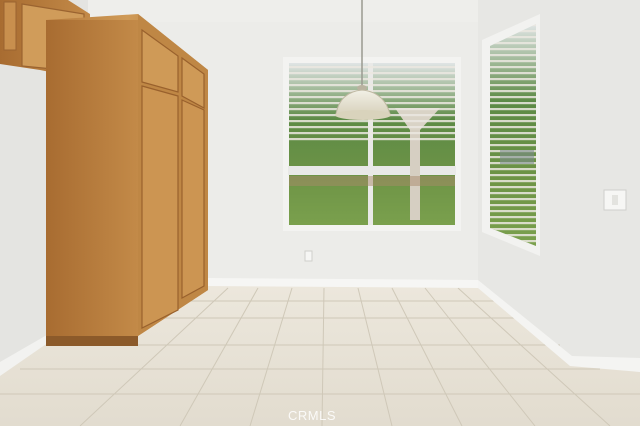 This screenshot has height=426, width=640. What do you see at coordinates (615, 200) in the screenshot?
I see `switch-toggle` at bounding box center [615, 200].